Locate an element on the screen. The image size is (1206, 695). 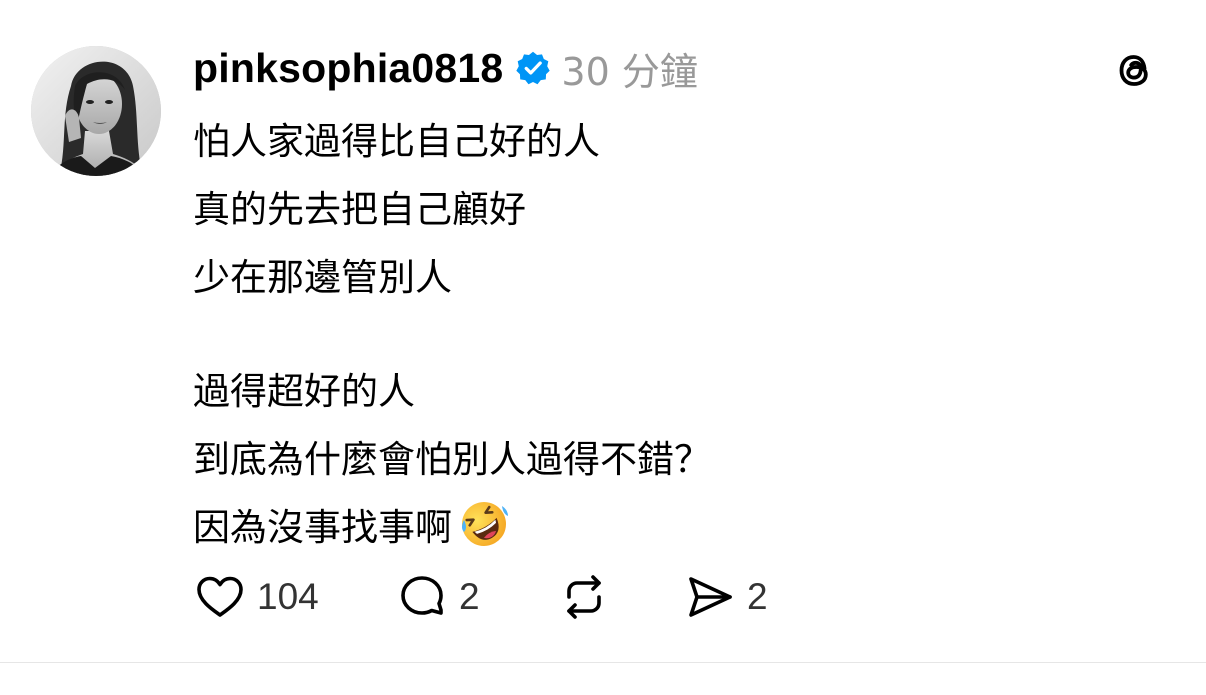
post-timestamp: 30 分鐘 is located at coordinates (629, 71).